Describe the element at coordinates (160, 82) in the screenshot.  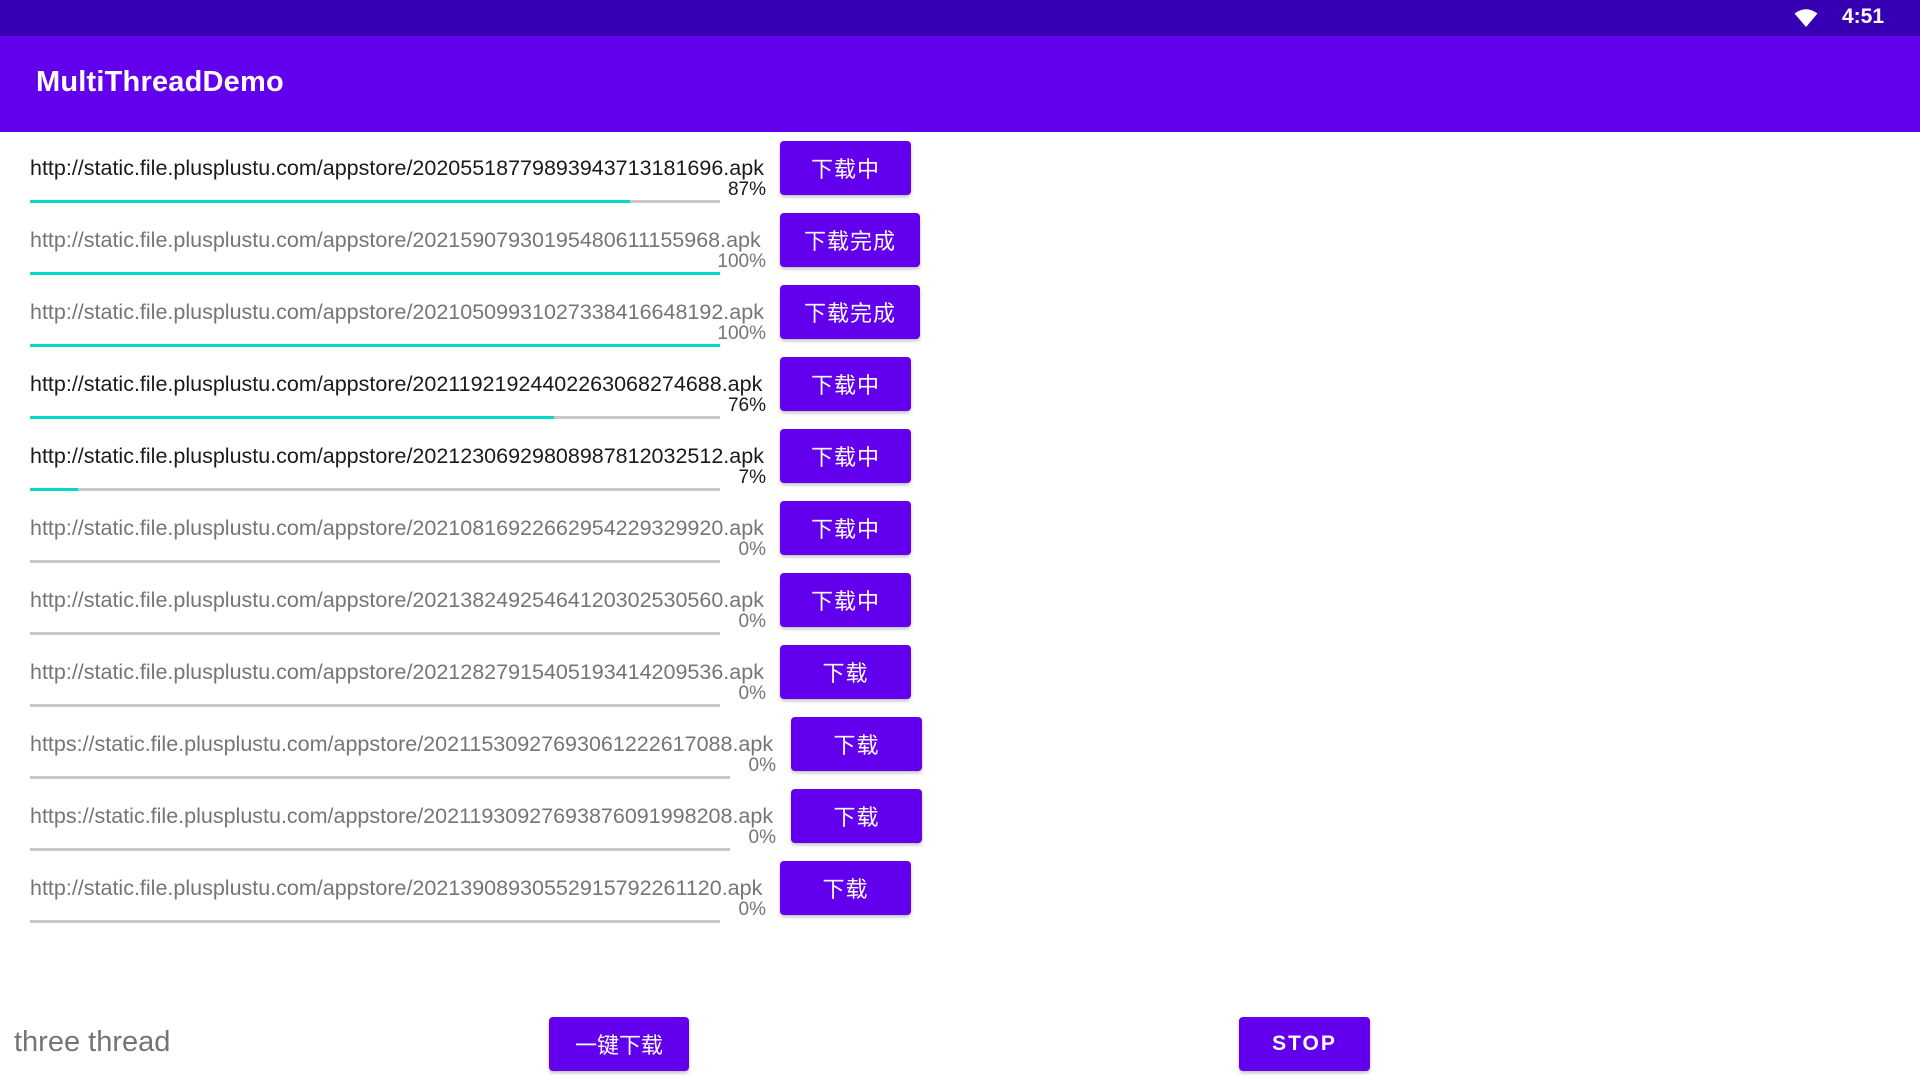
I see `app-title: MultiThreadDemo` at that location.